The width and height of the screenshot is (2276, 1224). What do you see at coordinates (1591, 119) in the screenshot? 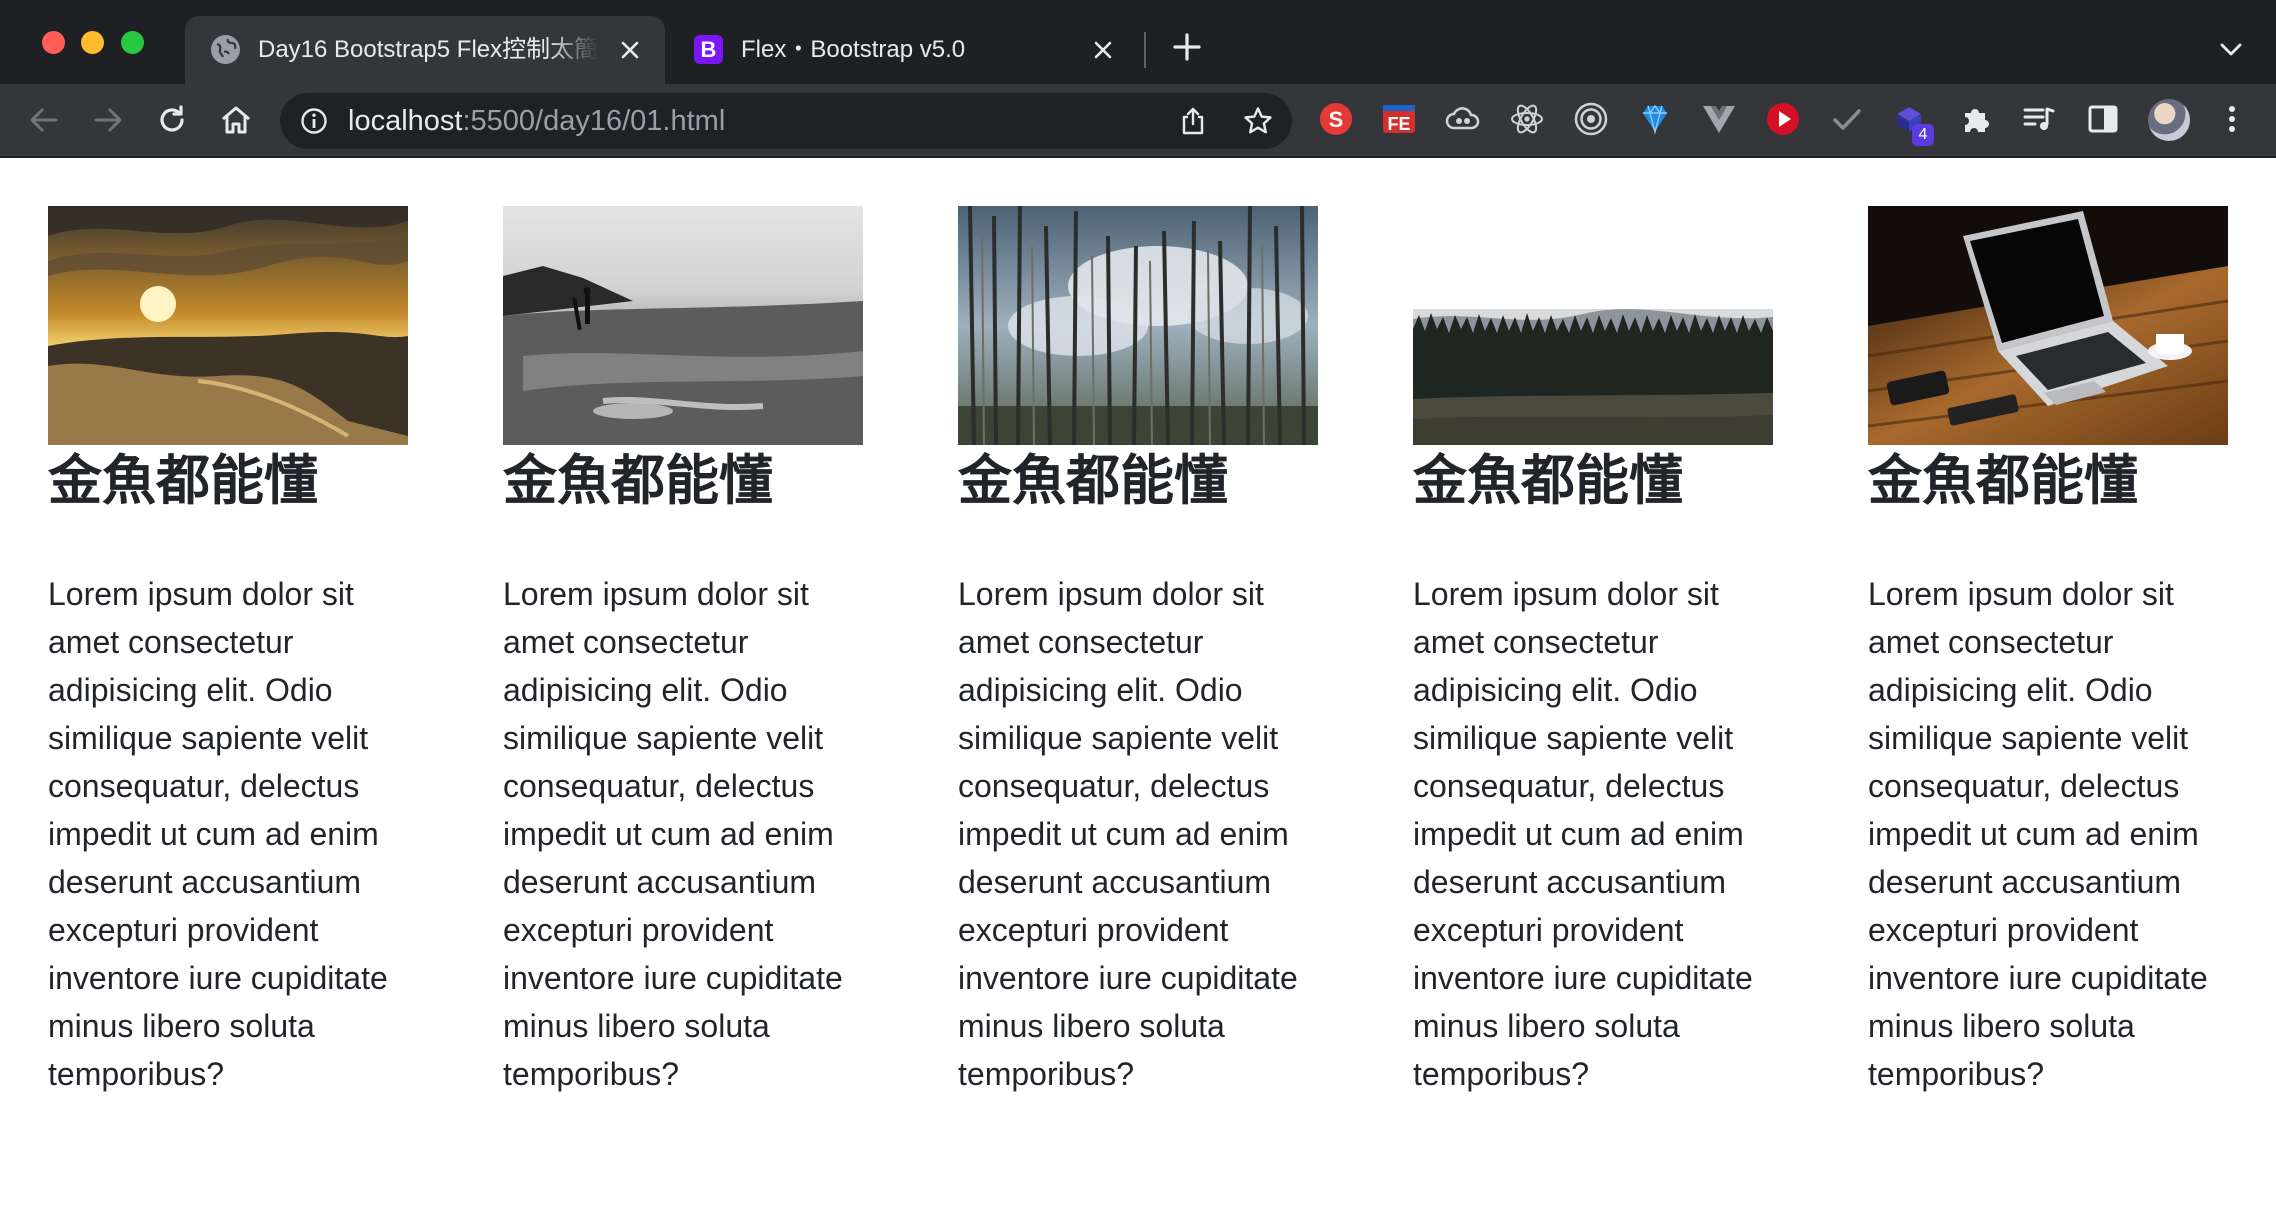
I see `target-extension-icon` at bounding box center [1591, 119].